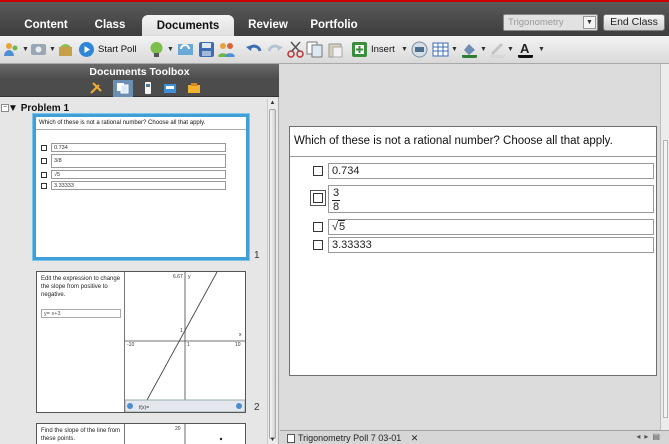  Describe the element at coordinates (339, 226) in the screenshot. I see `square-root: √5` at that location.